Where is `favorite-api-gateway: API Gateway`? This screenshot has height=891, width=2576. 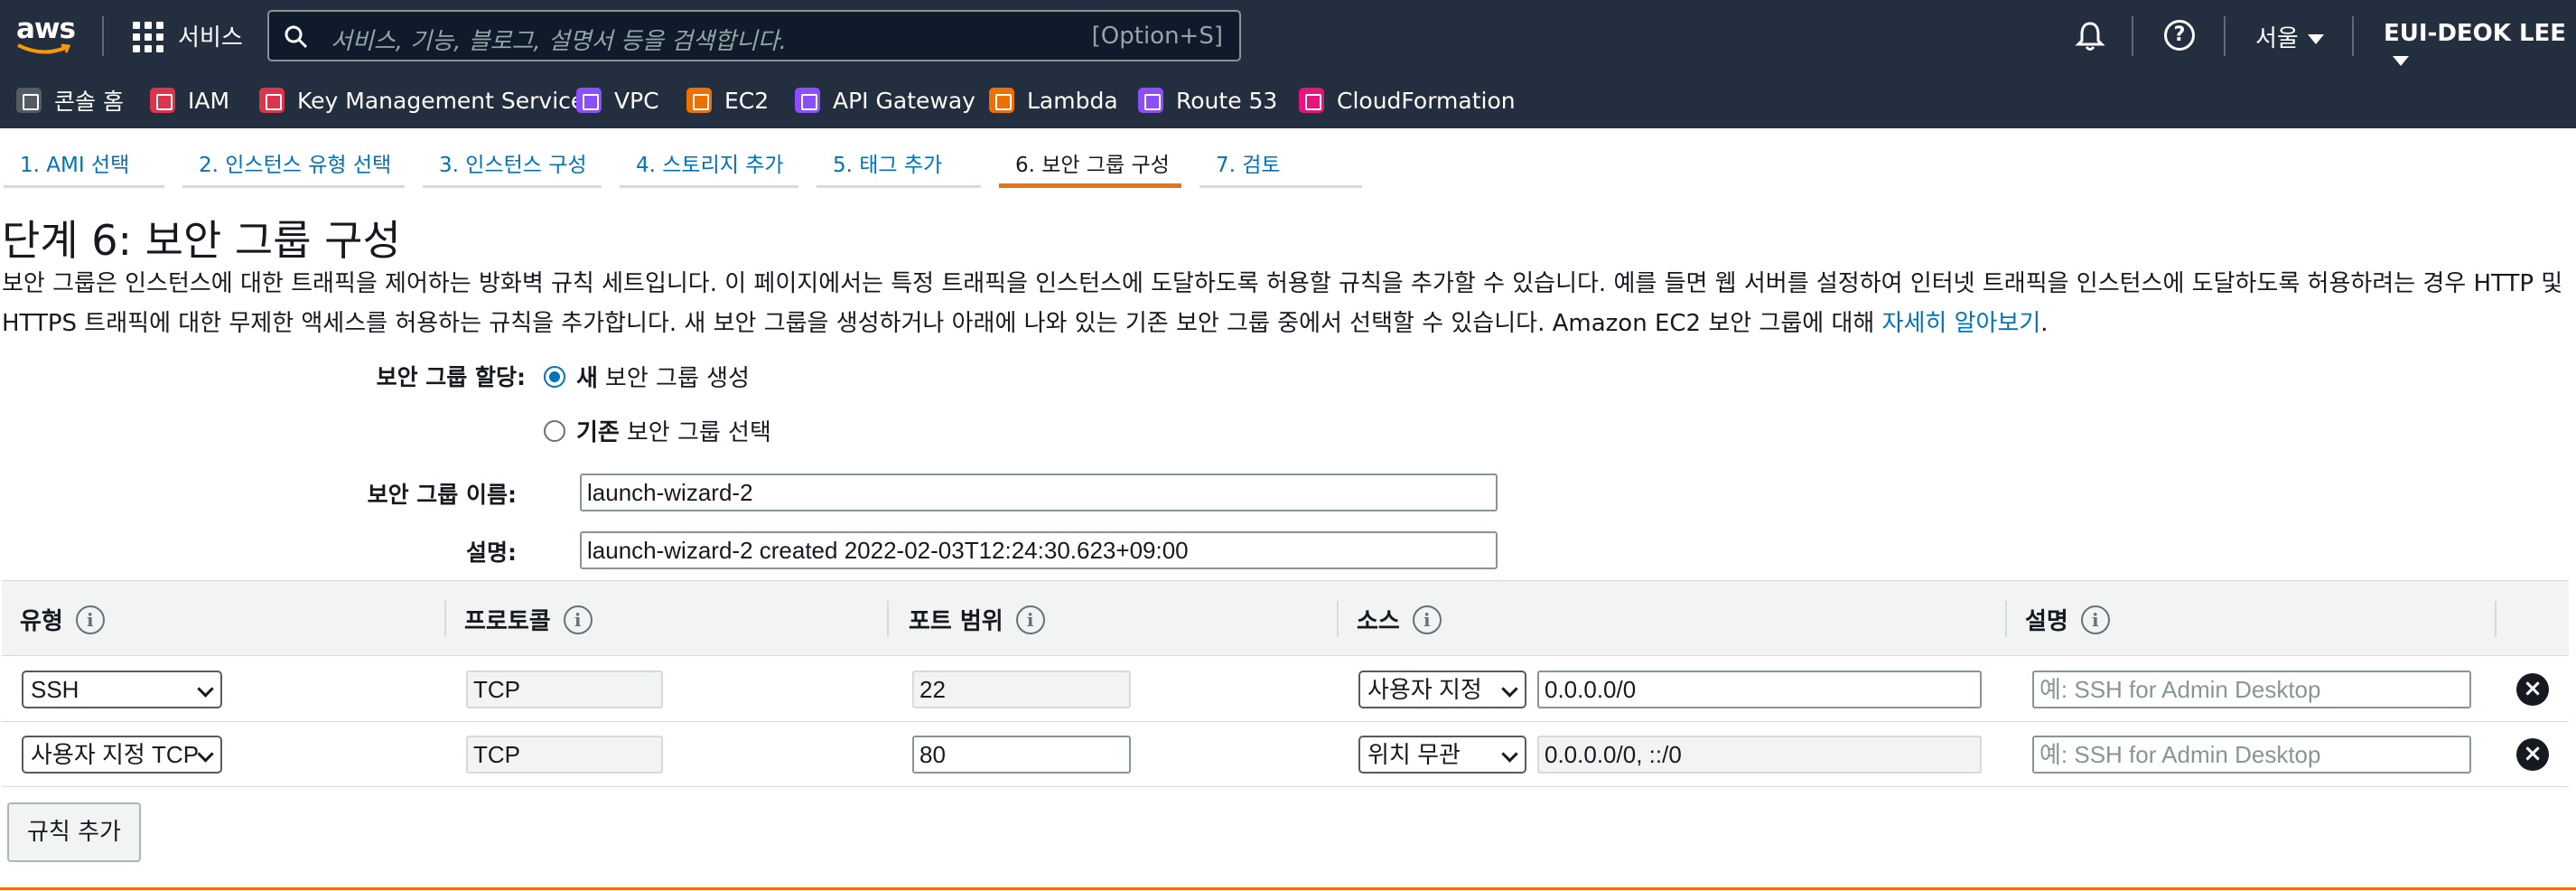
favorite-api-gateway: API Gateway is located at coordinates (885, 101).